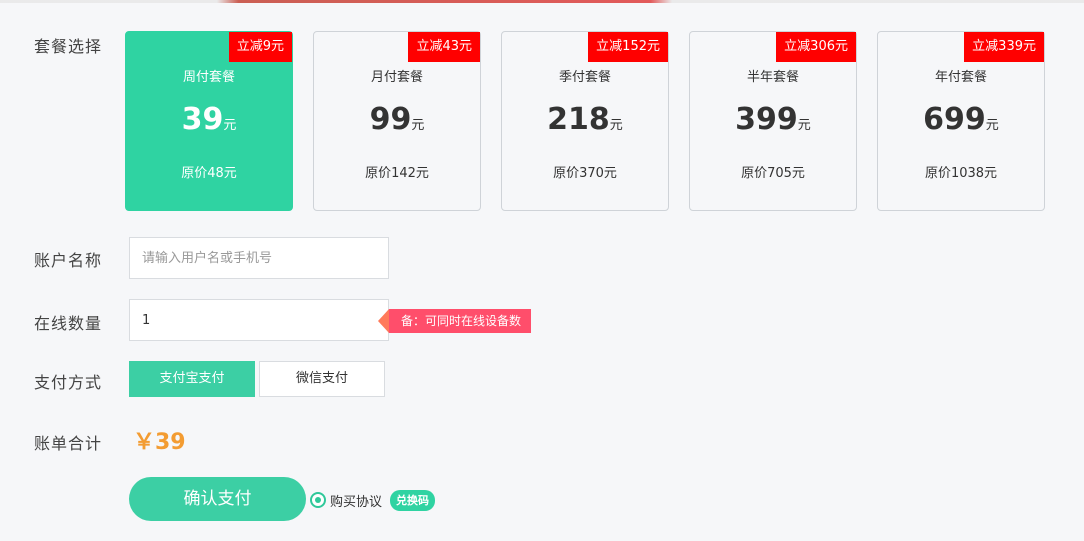 Image resolution: width=1084 pixels, height=541 pixels. Describe the element at coordinates (68, 382) in the screenshot. I see `payment-label: 支付方式` at that location.